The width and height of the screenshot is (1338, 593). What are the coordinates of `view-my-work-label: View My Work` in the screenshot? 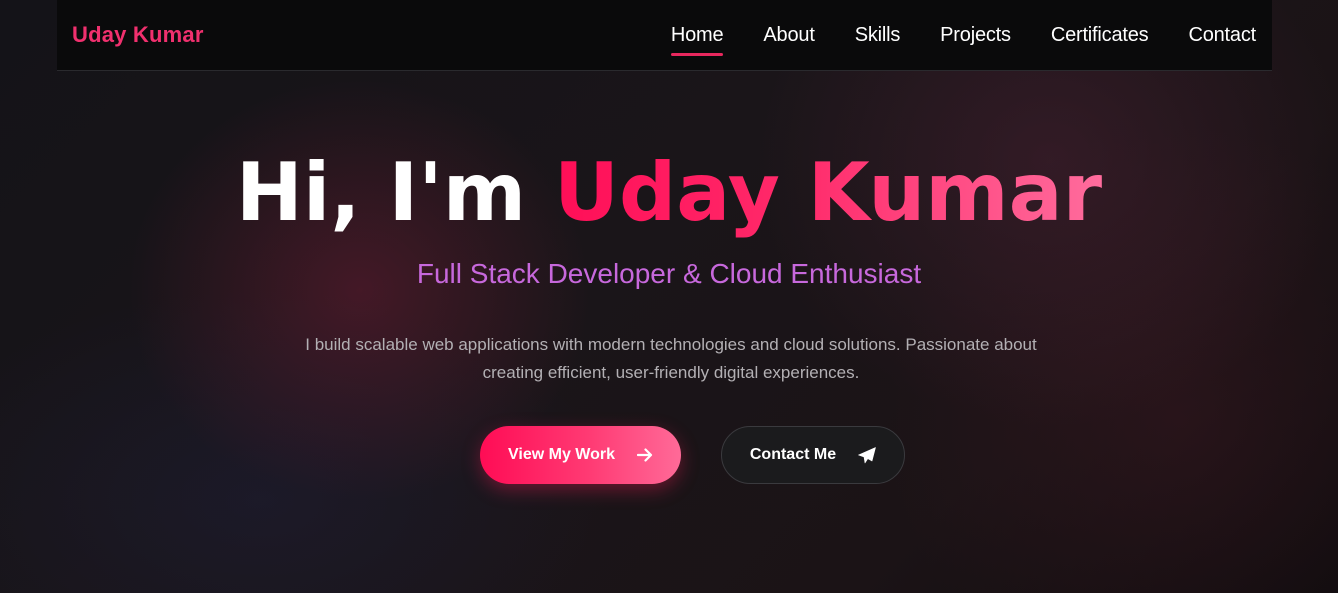 It's located at (561, 454).